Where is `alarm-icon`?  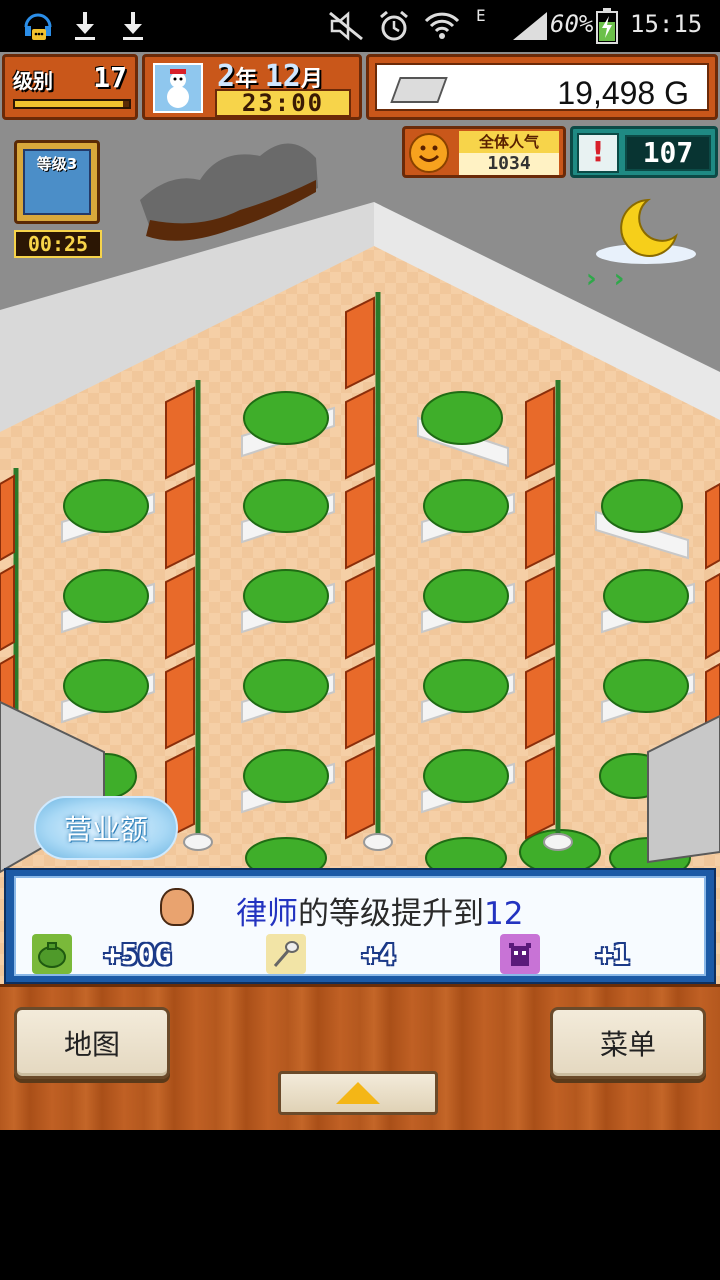
alarm-icon is located at coordinates (394, 26).